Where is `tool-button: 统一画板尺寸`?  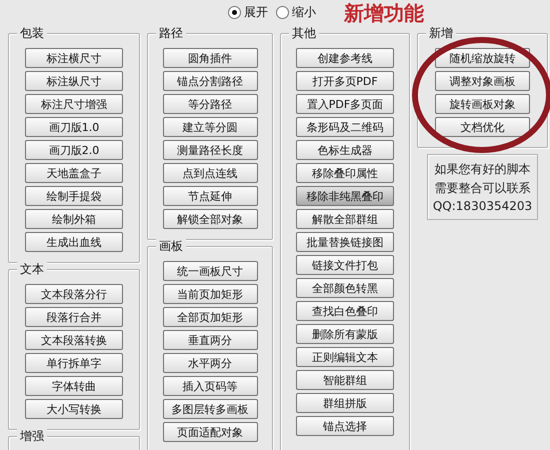 tool-button: 统一画板尺寸 is located at coordinates (210, 271).